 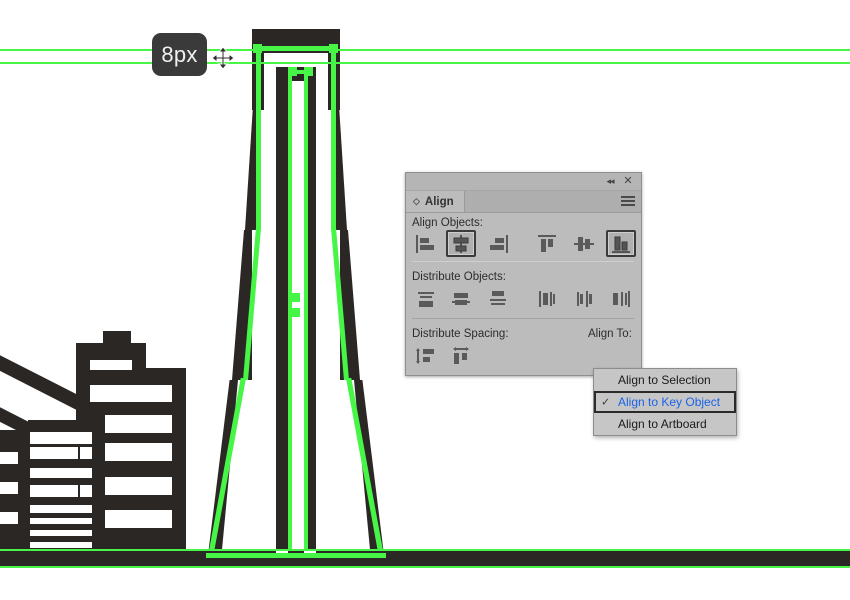 I want to click on align-to-label: Align To:, so click(x=610, y=334).